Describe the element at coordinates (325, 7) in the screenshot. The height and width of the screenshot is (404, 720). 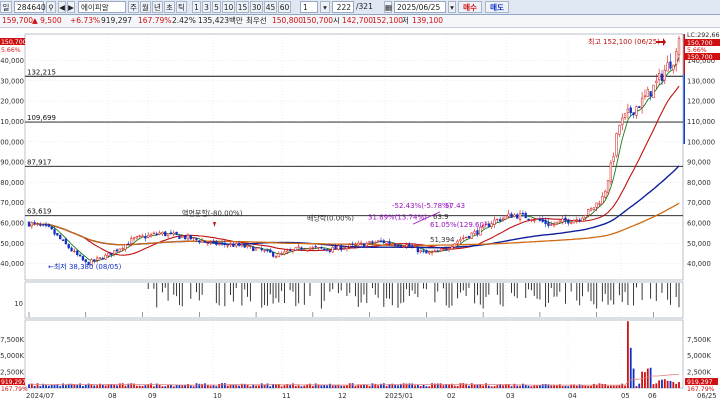
I see `dropdown-icon: ▾` at that location.